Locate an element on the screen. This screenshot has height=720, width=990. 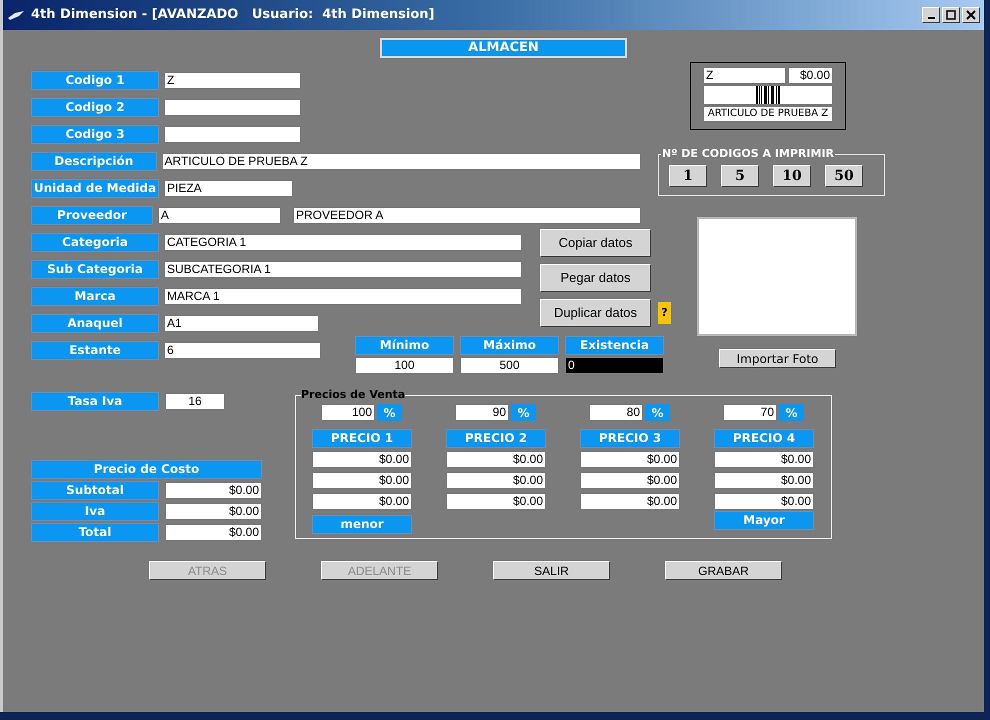
field-label: Tasa Iva is located at coordinates (95, 401).